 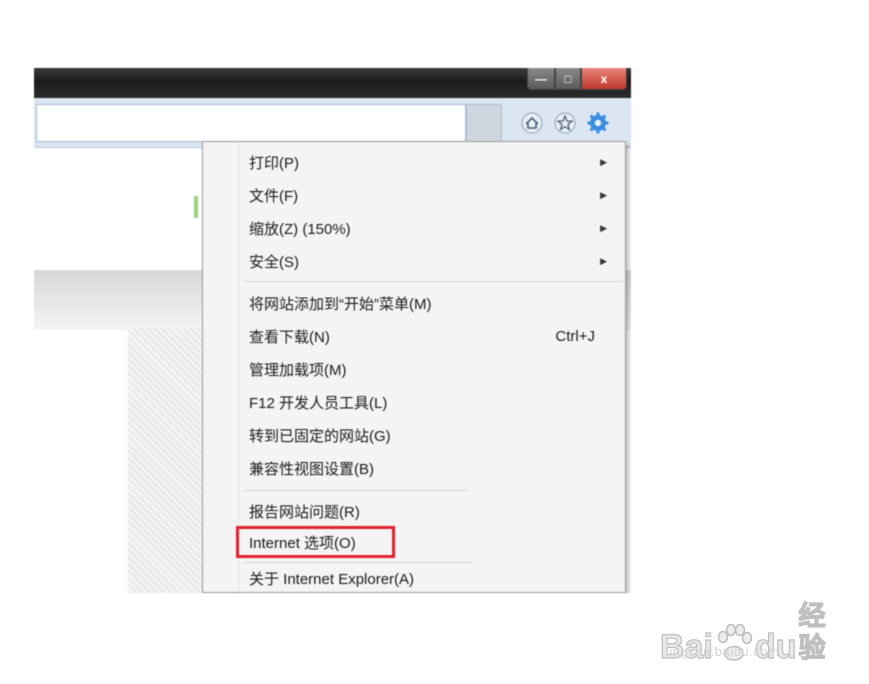 I want to click on minimize-button: —, so click(x=541, y=79).